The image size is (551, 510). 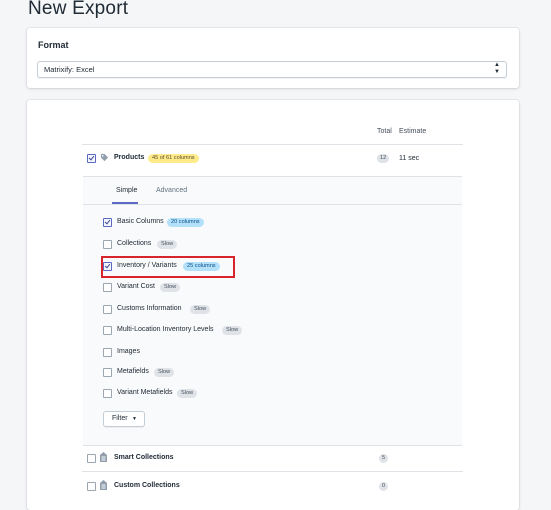 What do you see at coordinates (140, 221) in the screenshot?
I see `option-label: Basic Columns` at bounding box center [140, 221].